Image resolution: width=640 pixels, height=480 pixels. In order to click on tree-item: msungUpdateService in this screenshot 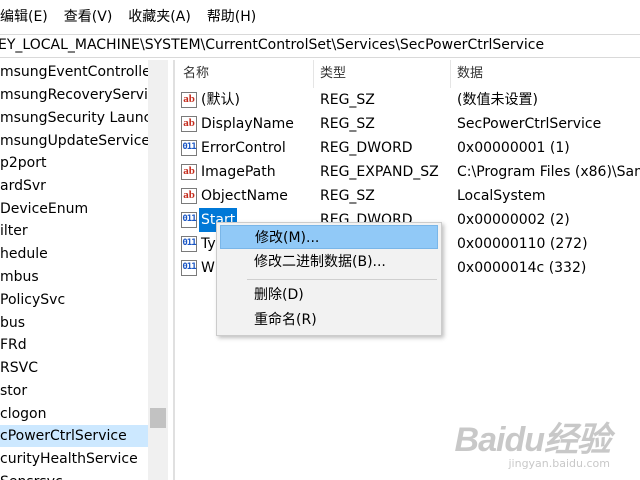, I will do `click(75, 141)`.